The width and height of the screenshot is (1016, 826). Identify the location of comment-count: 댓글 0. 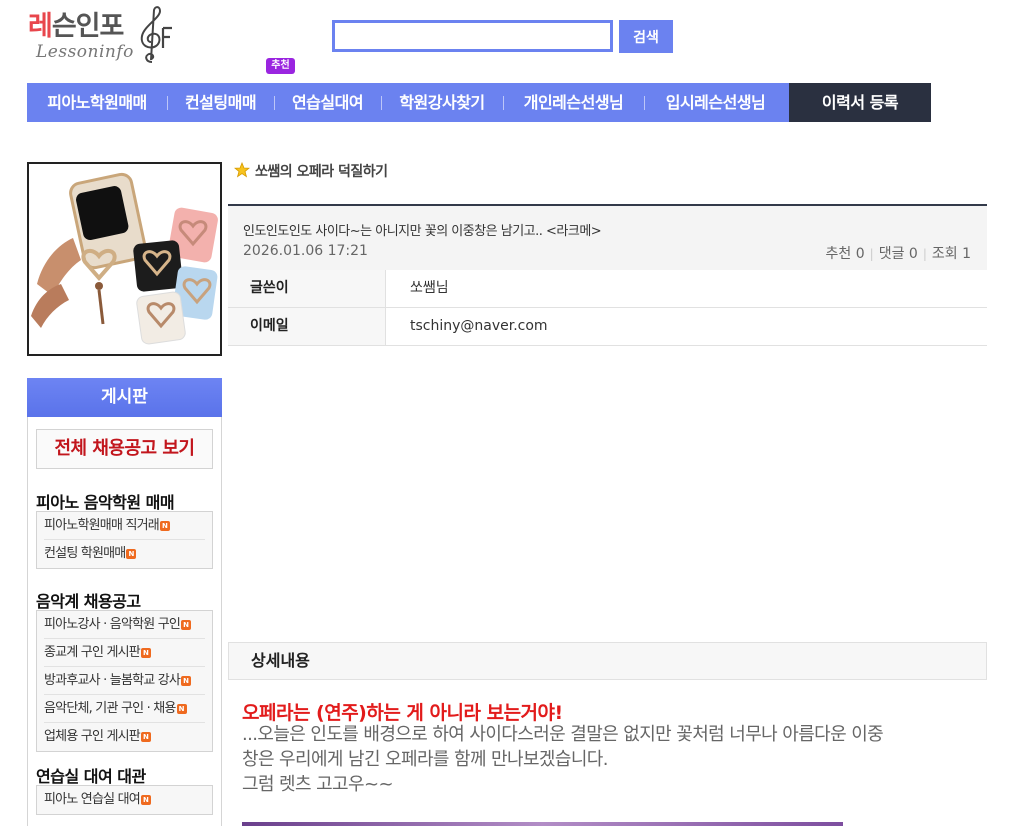
(898, 254).